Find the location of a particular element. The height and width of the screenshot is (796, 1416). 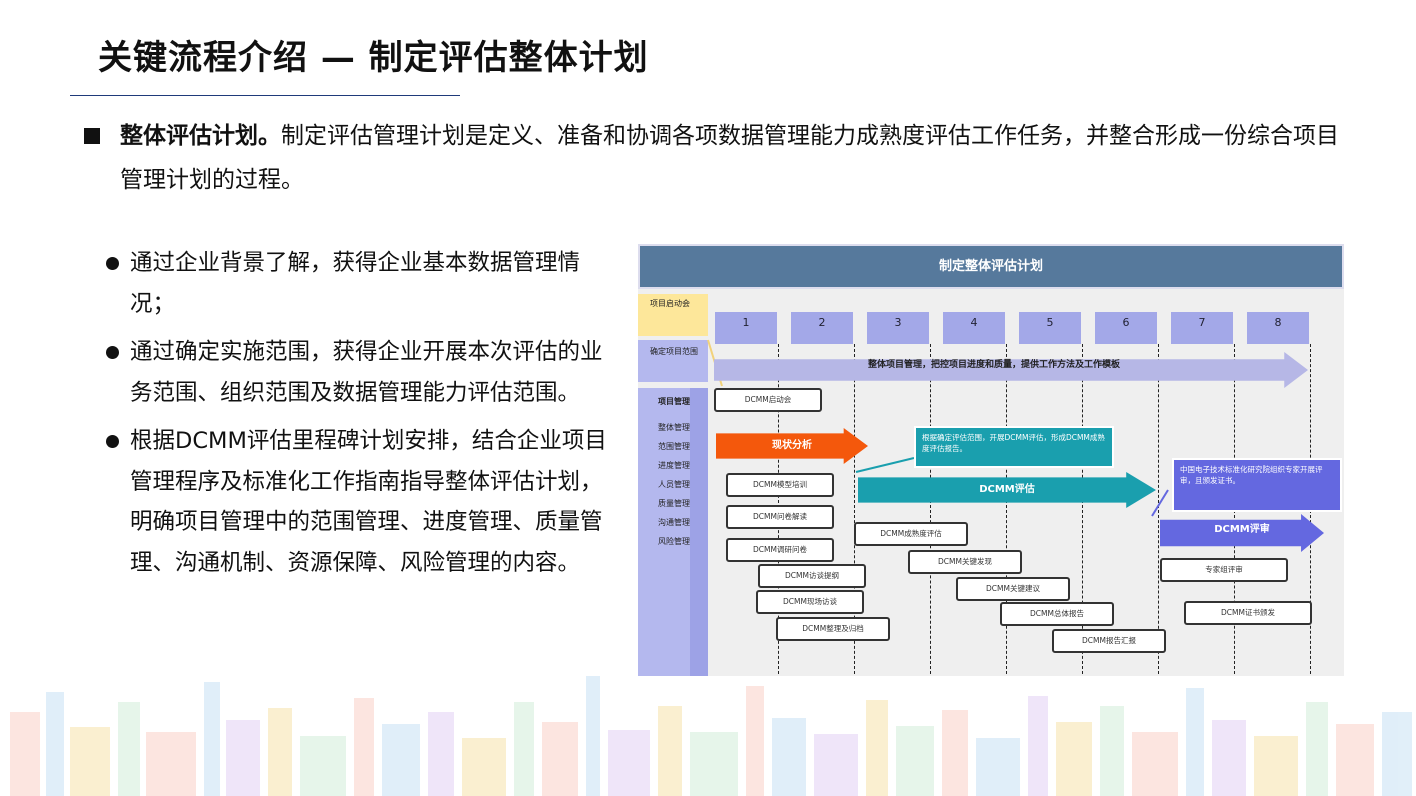

task-box: DCMM报告汇报 is located at coordinates (1109, 641).